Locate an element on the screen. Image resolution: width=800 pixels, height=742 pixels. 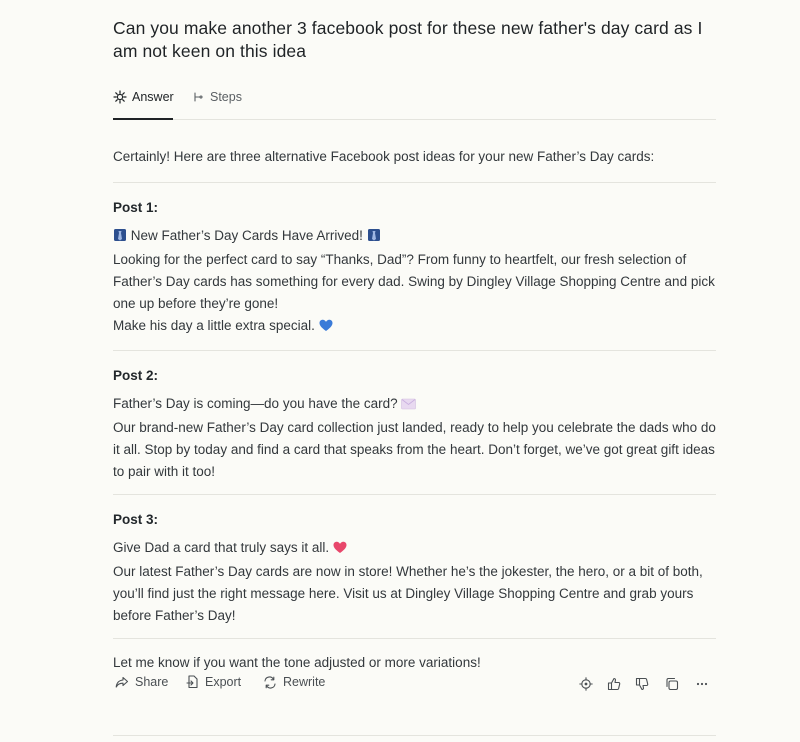
tab-answer-label: Answer is located at coordinates (153, 97).